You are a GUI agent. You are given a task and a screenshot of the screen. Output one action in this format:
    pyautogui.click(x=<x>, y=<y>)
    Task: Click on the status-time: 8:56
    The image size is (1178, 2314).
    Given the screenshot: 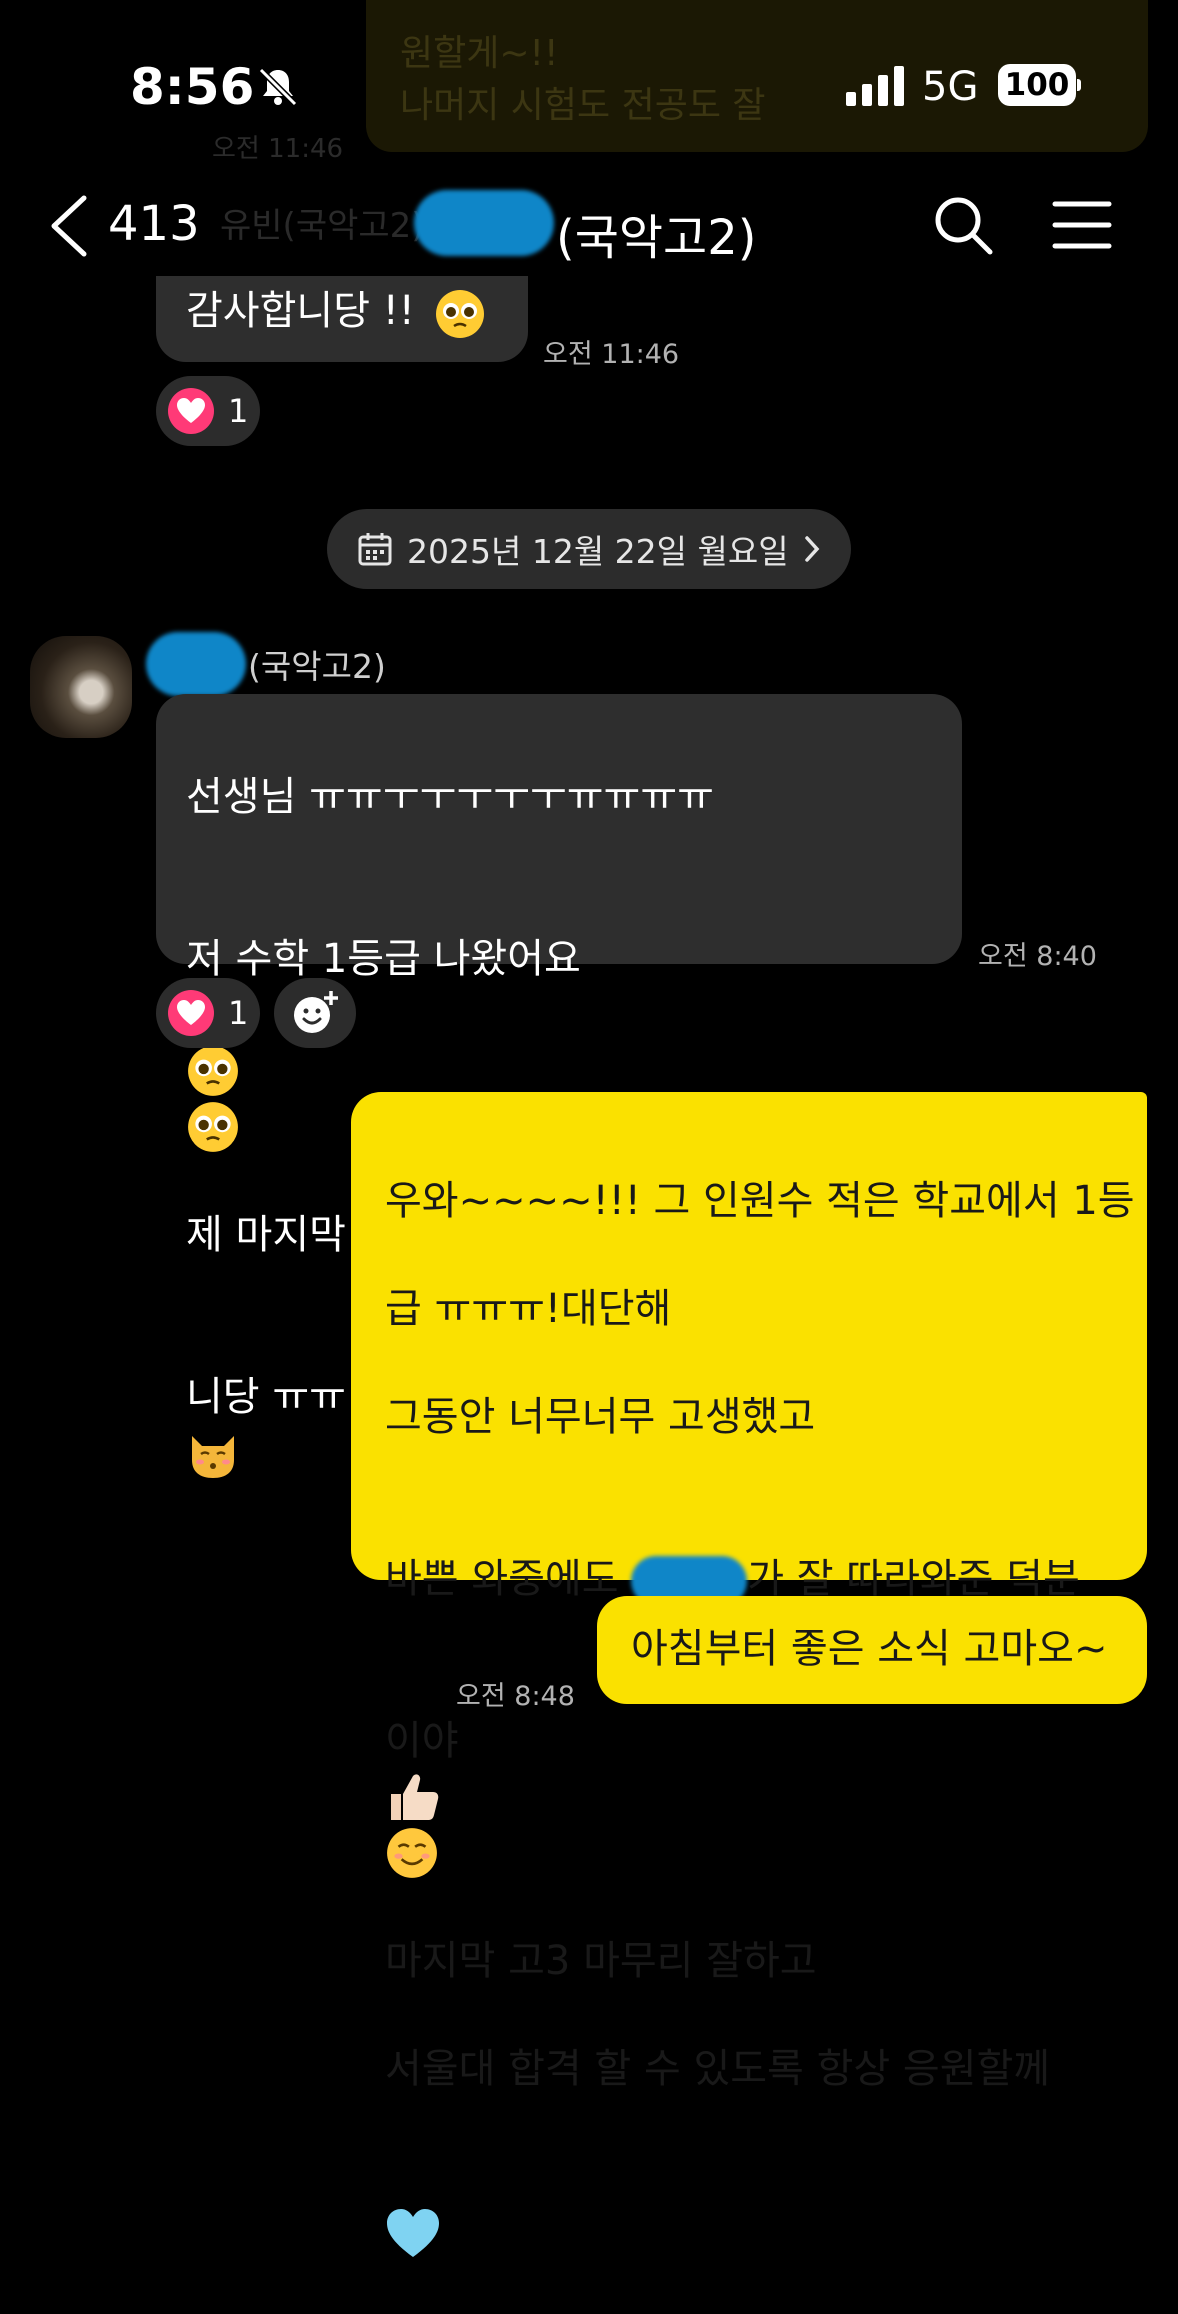 What is the action you would take?
    pyautogui.click(x=192, y=87)
    